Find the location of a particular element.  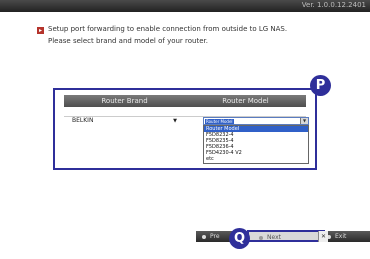

version-label: Ver. 1.0.0.12.2401 is located at coordinates (333, 5).